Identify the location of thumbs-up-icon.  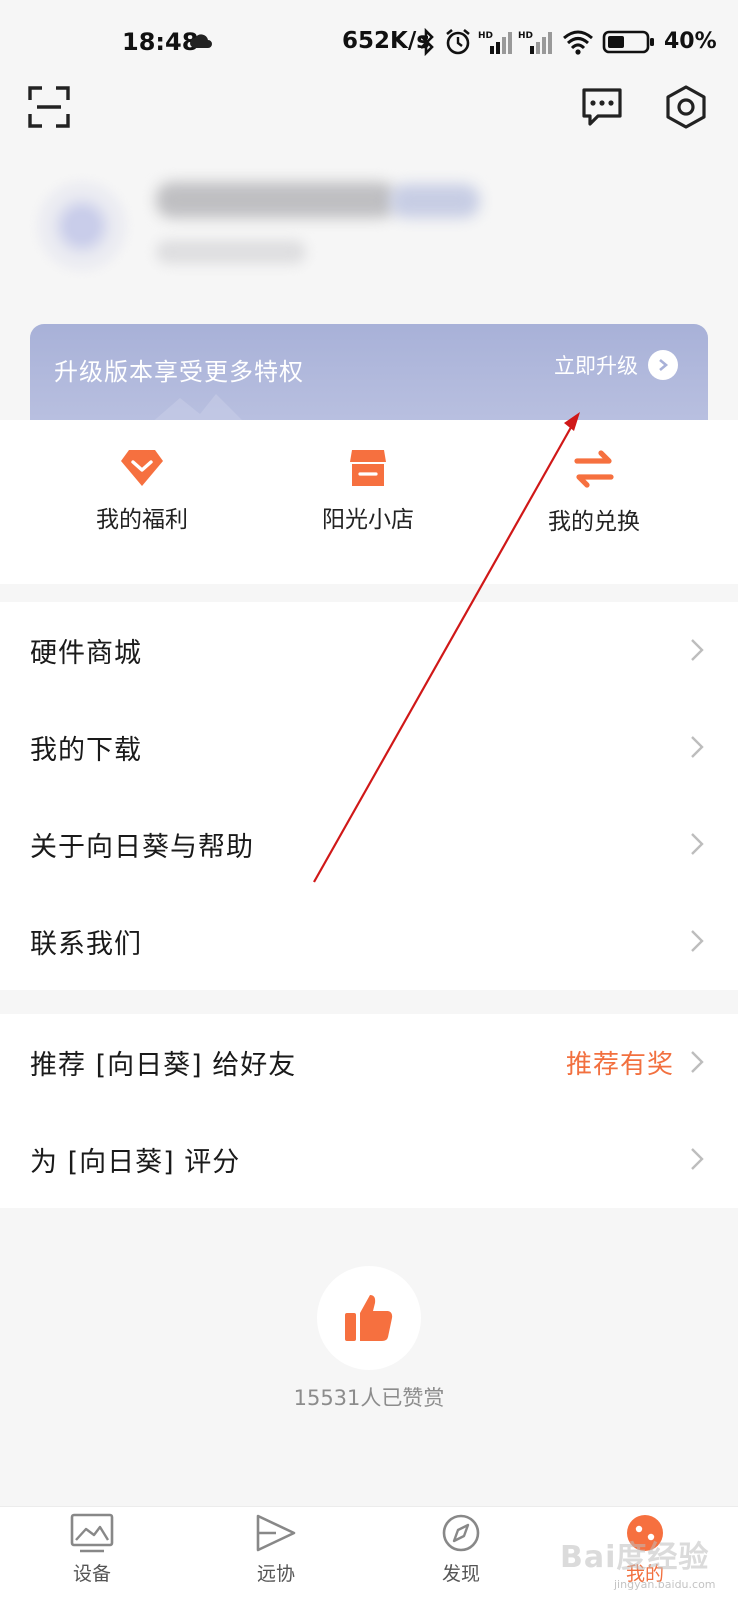
(369, 1318).